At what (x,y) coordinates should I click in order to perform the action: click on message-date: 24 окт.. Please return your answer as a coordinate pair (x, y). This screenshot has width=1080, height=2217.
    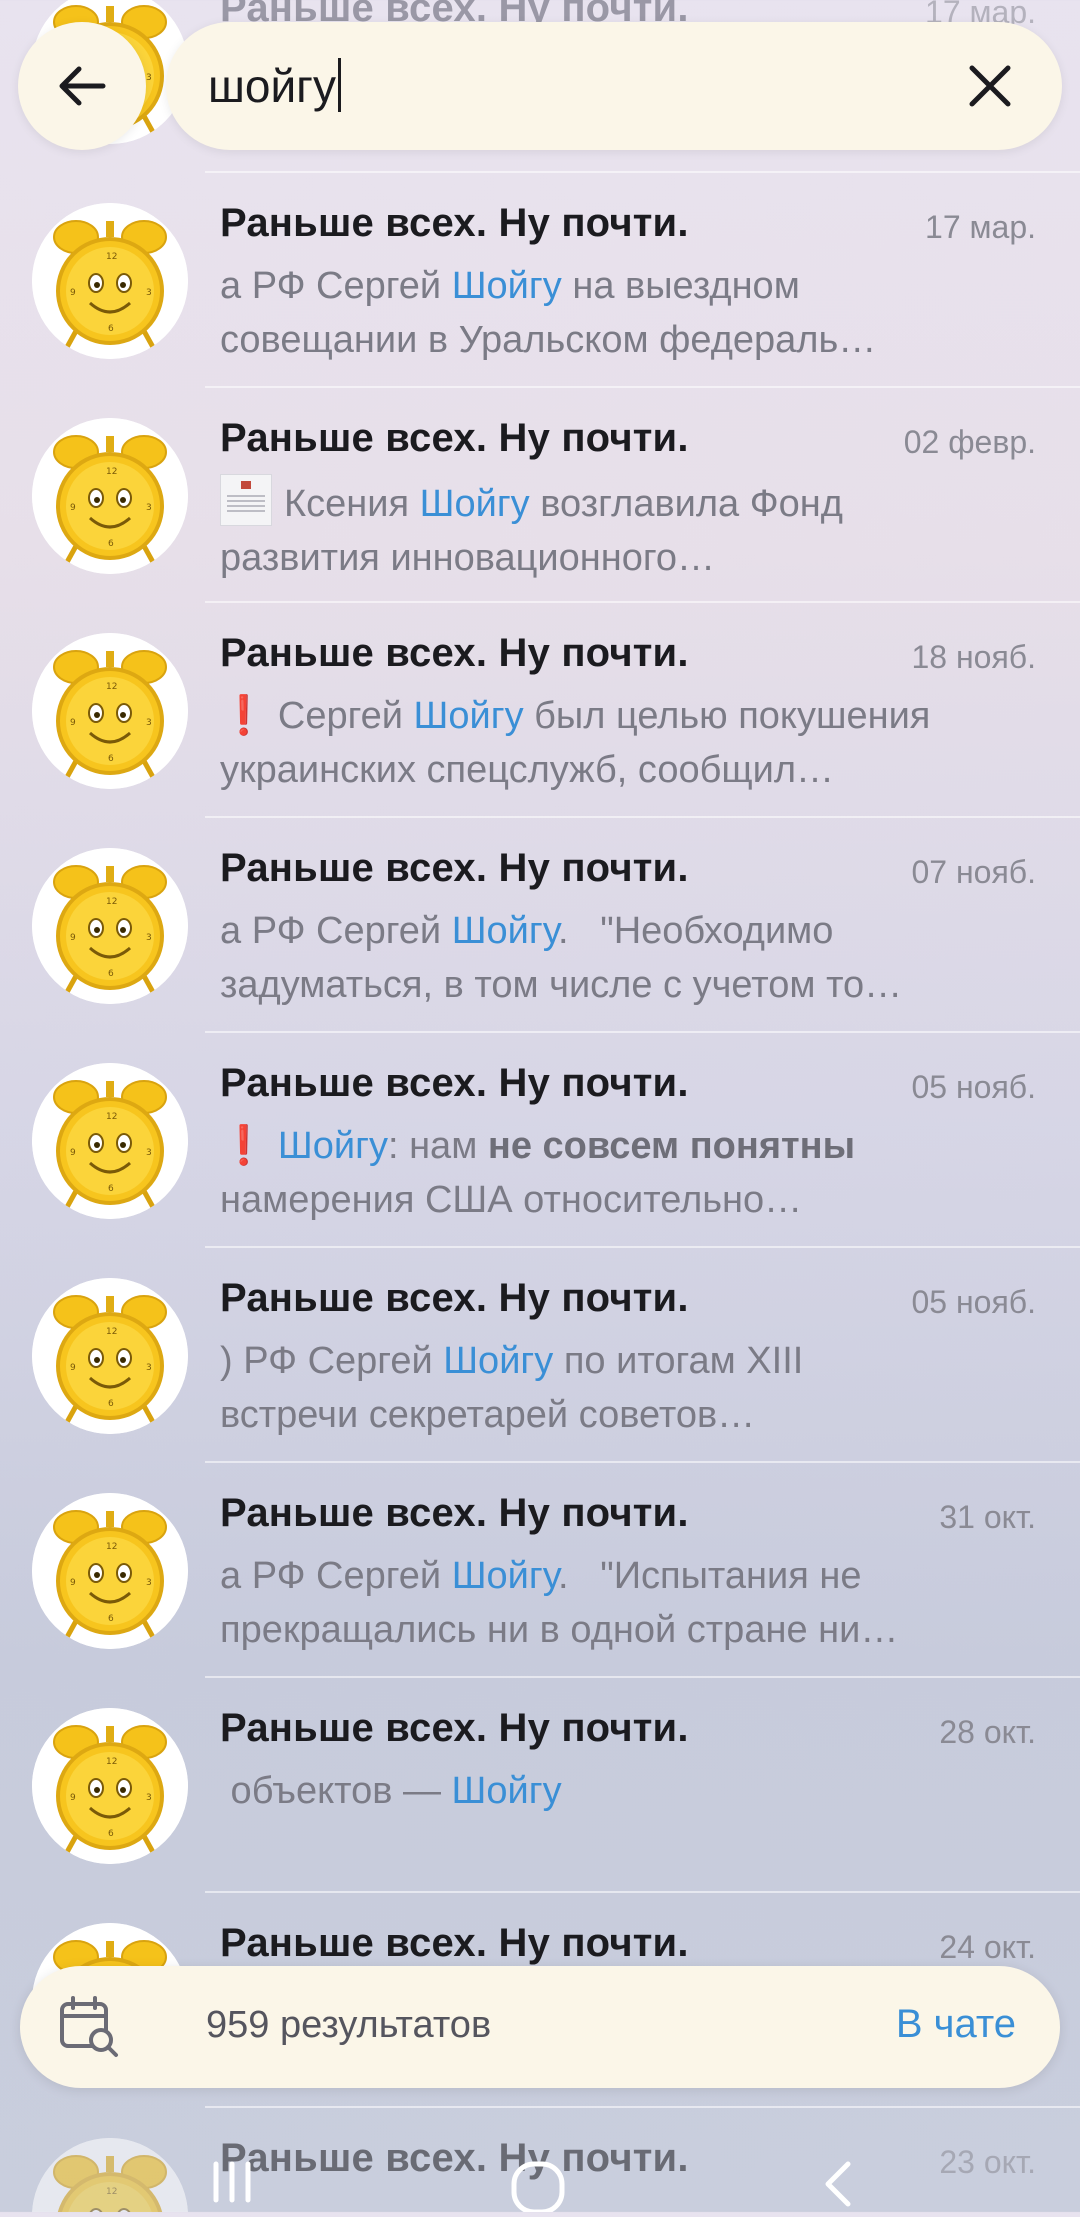
    Looking at the image, I should click on (987, 1947).